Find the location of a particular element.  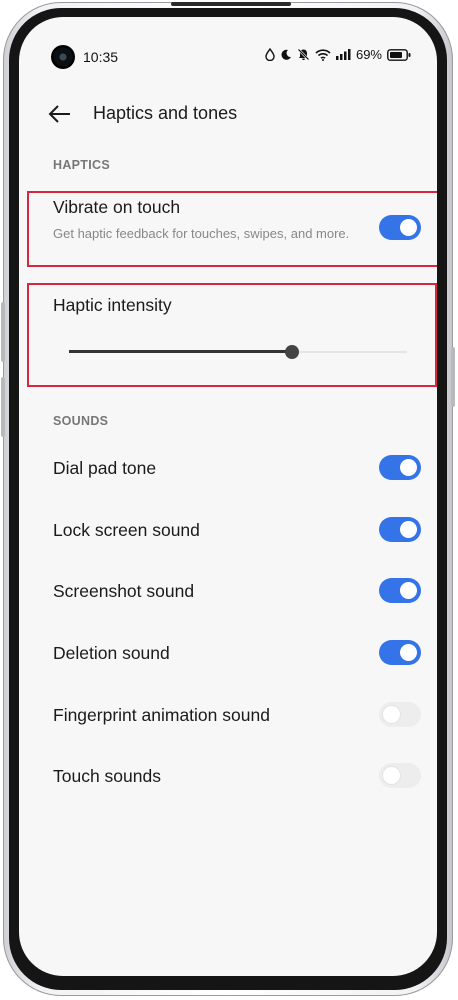

wifi-icon is located at coordinates (323, 54).